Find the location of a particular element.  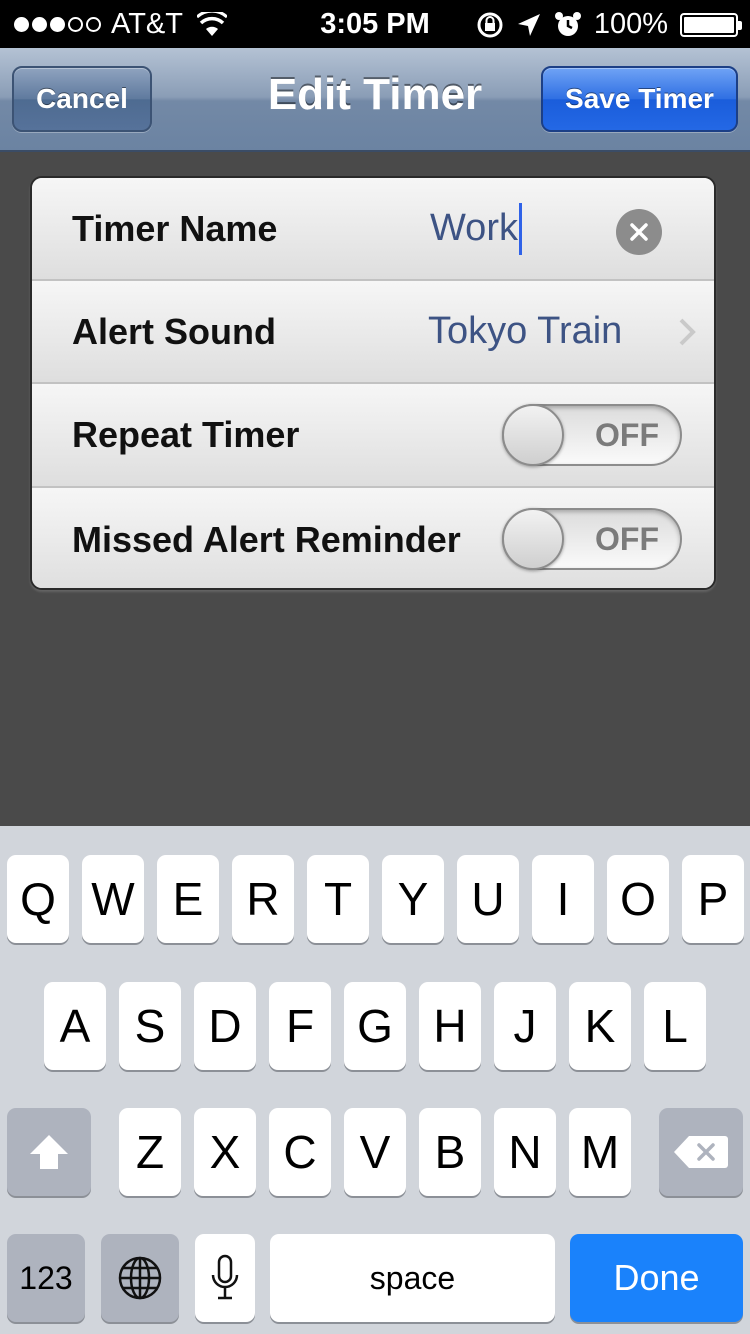

shift-key is located at coordinates (49, 1152).